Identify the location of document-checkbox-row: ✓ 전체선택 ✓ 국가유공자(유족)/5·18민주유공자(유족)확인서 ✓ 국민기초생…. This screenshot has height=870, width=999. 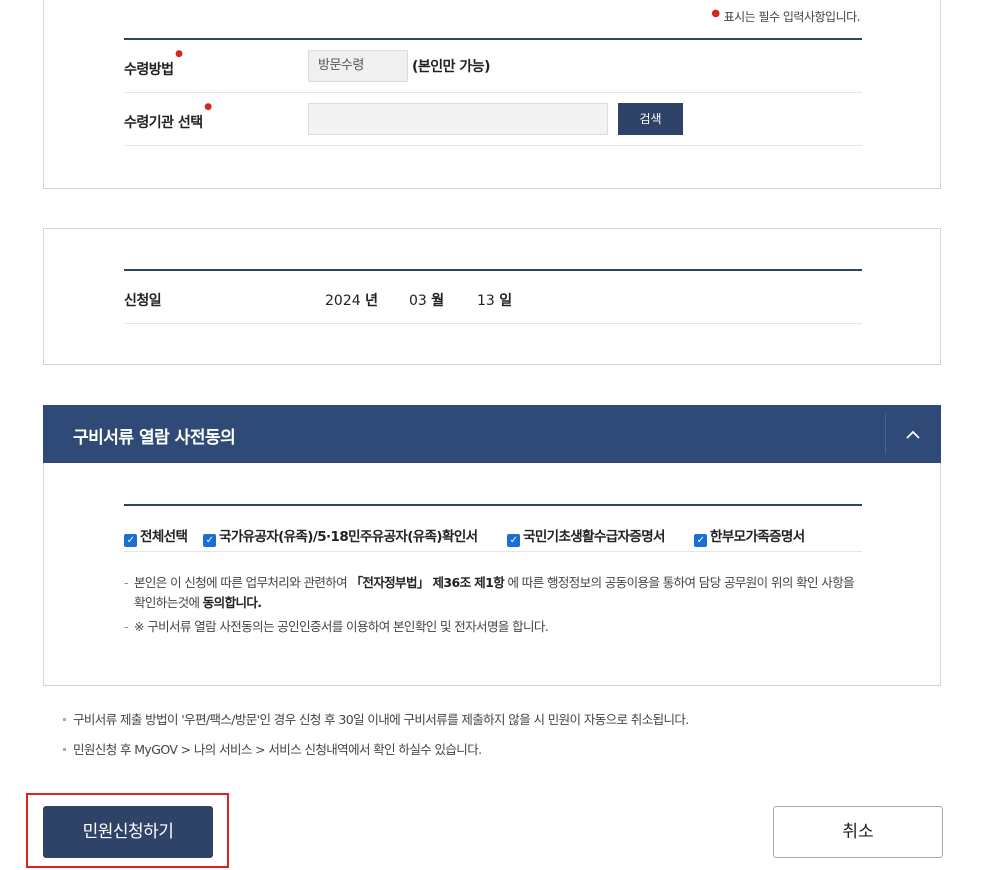
(493, 529).